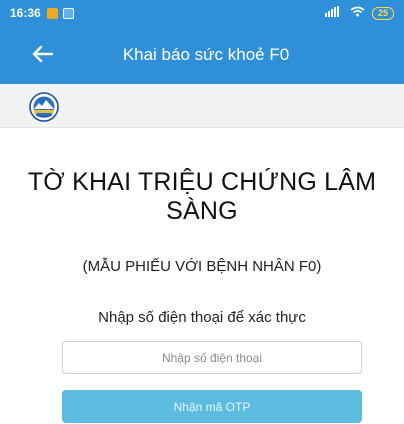  Describe the element at coordinates (202, 266) in the screenshot. I see `form-subtitle: (MẪU PHIẾU VỚI BỆNH NHÂN F0)` at that location.